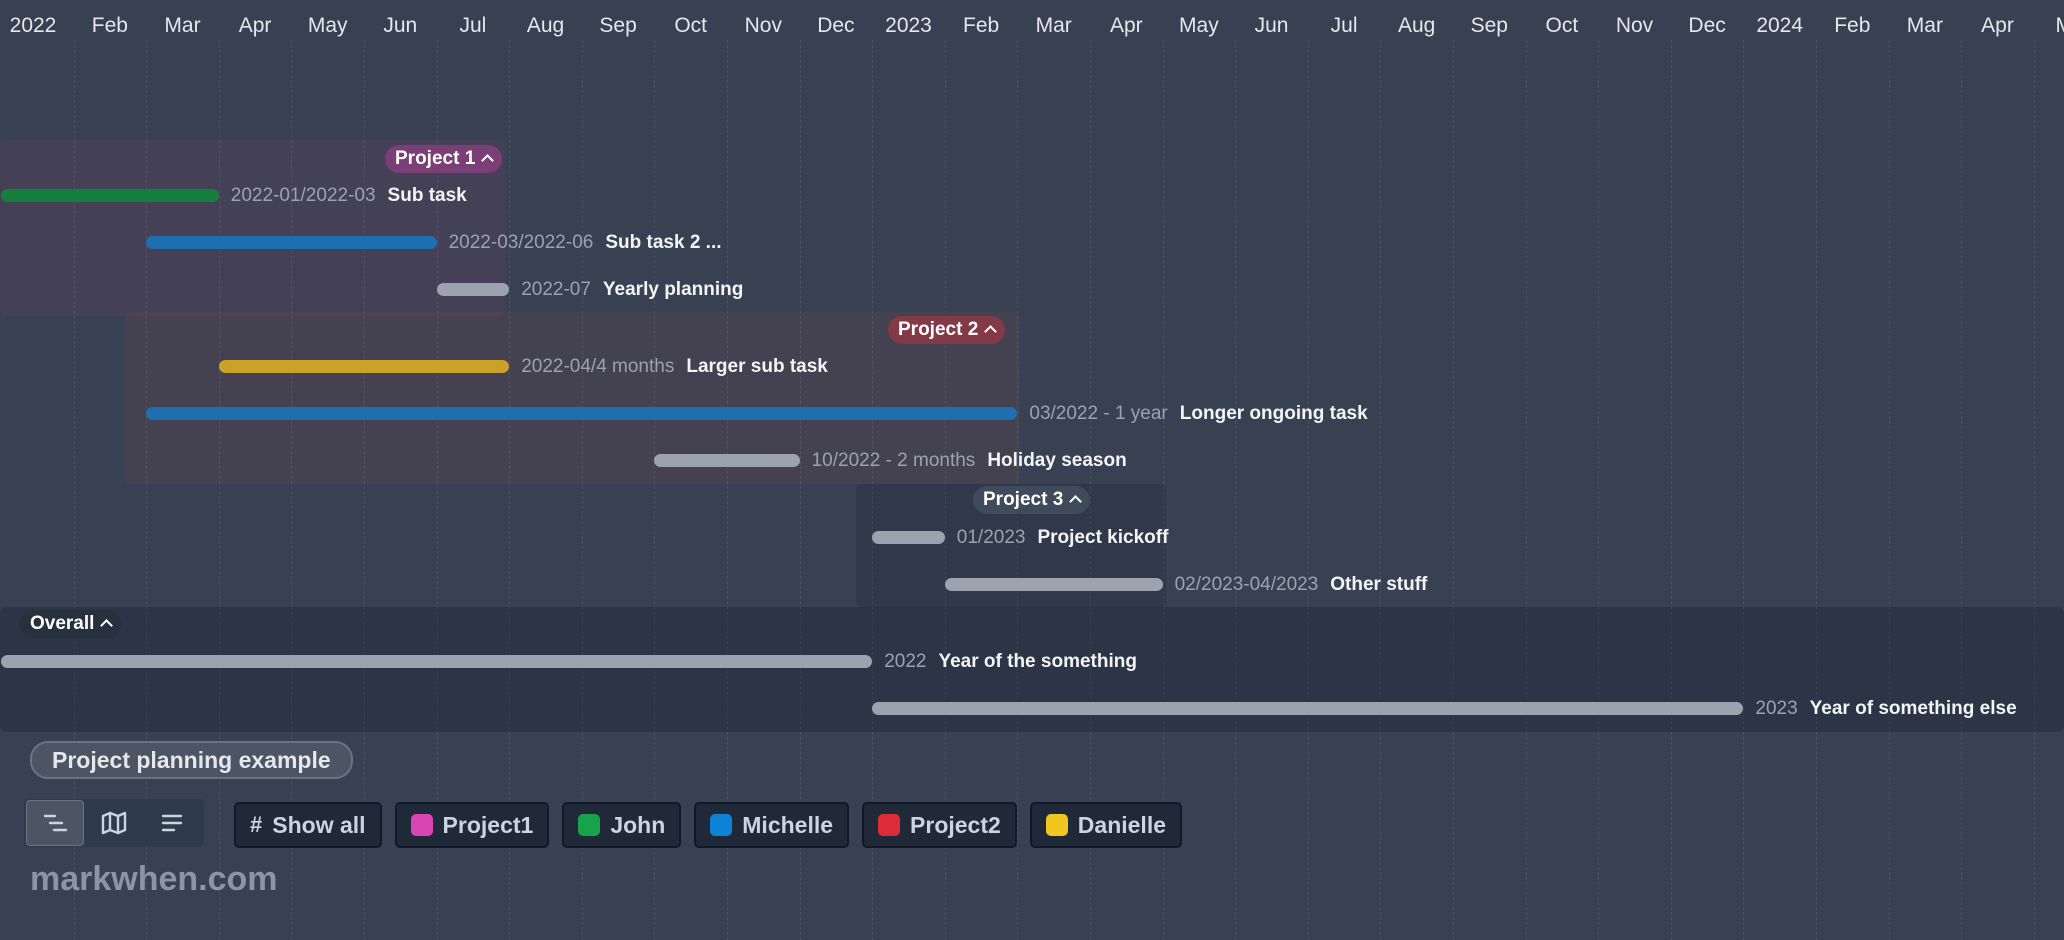 The height and width of the screenshot is (940, 2064). I want to click on group-toggle-3: Project 3, so click(1032, 500).